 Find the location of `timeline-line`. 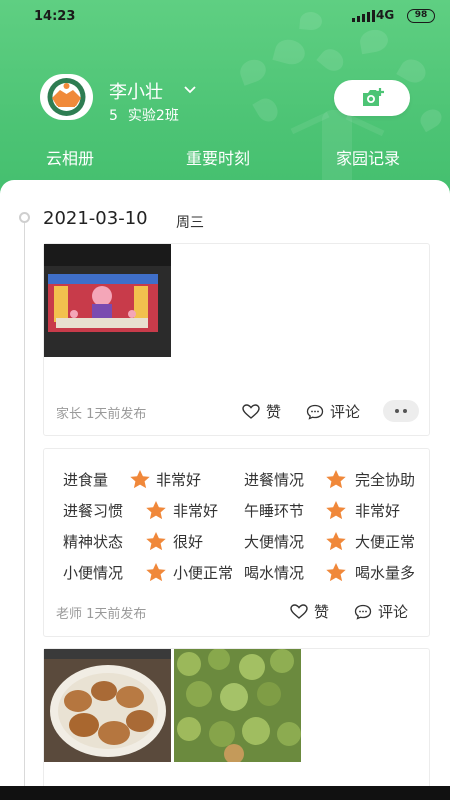

timeline-line is located at coordinates (24, 508).